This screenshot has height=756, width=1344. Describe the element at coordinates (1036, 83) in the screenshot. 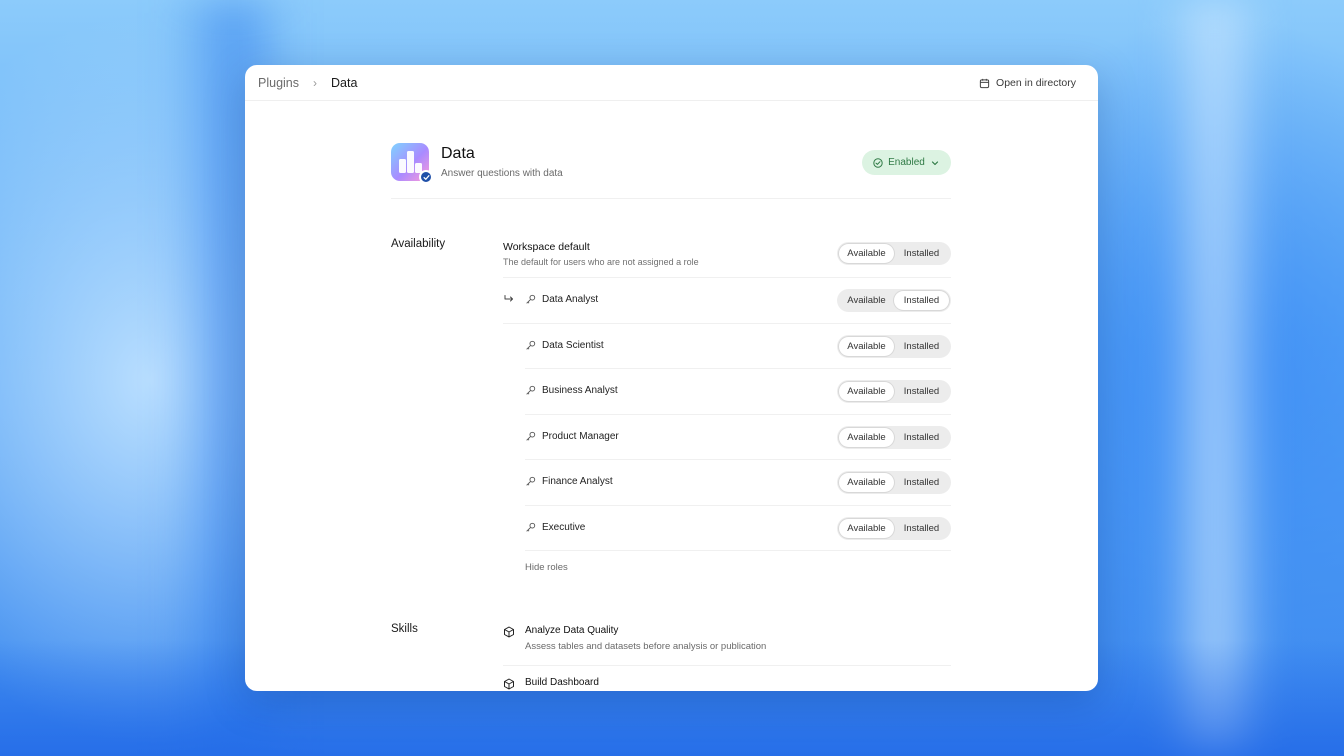

I see `open-in-directory-label: Open in directory` at that location.